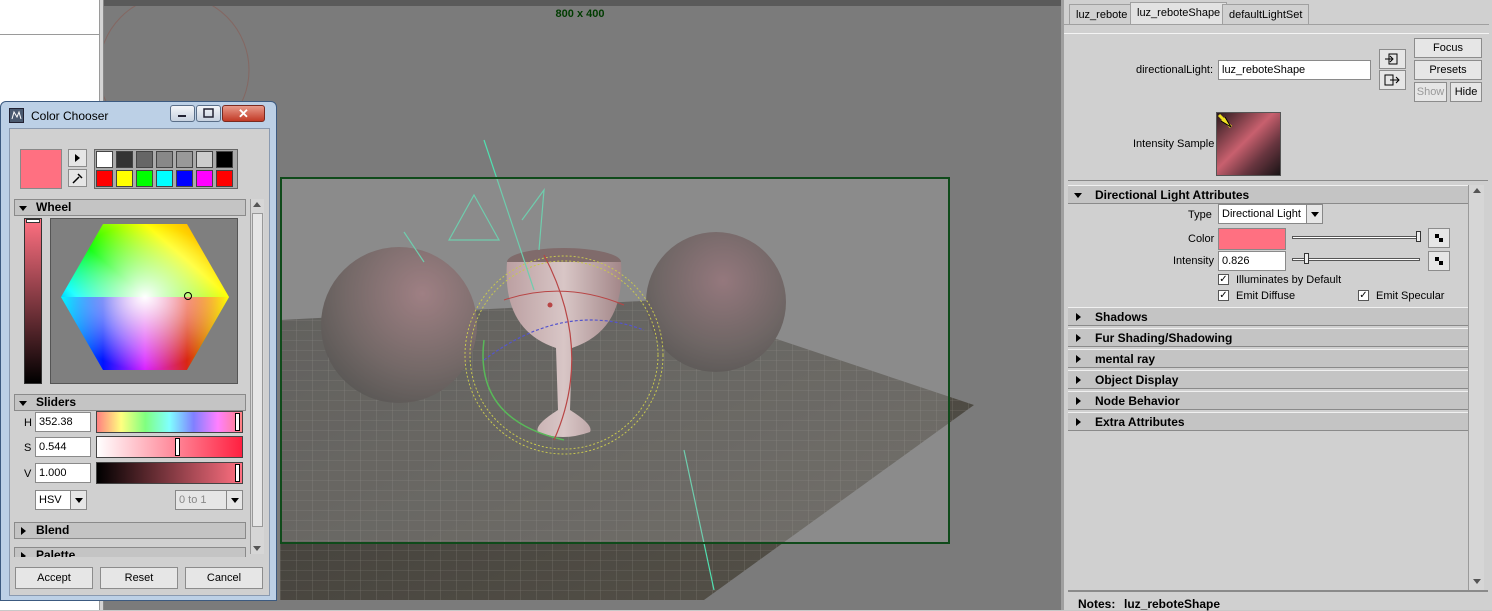 Image resolution: width=1492 pixels, height=611 pixels. Describe the element at coordinates (582, 3) in the screenshot. I see `viewport-toolbar` at that location.